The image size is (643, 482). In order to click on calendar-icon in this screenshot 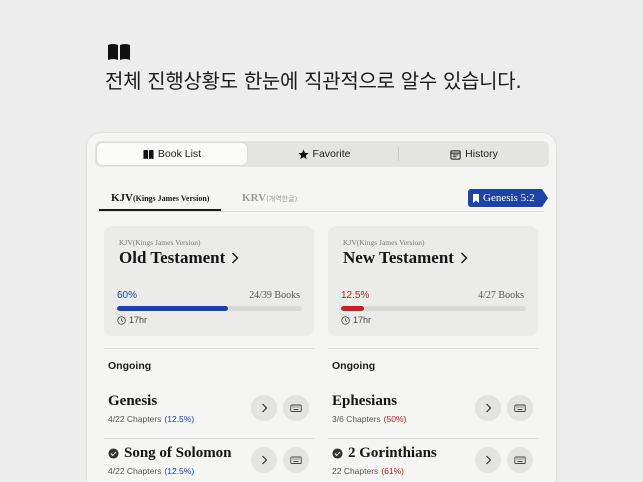, I will do `click(455, 154)`.